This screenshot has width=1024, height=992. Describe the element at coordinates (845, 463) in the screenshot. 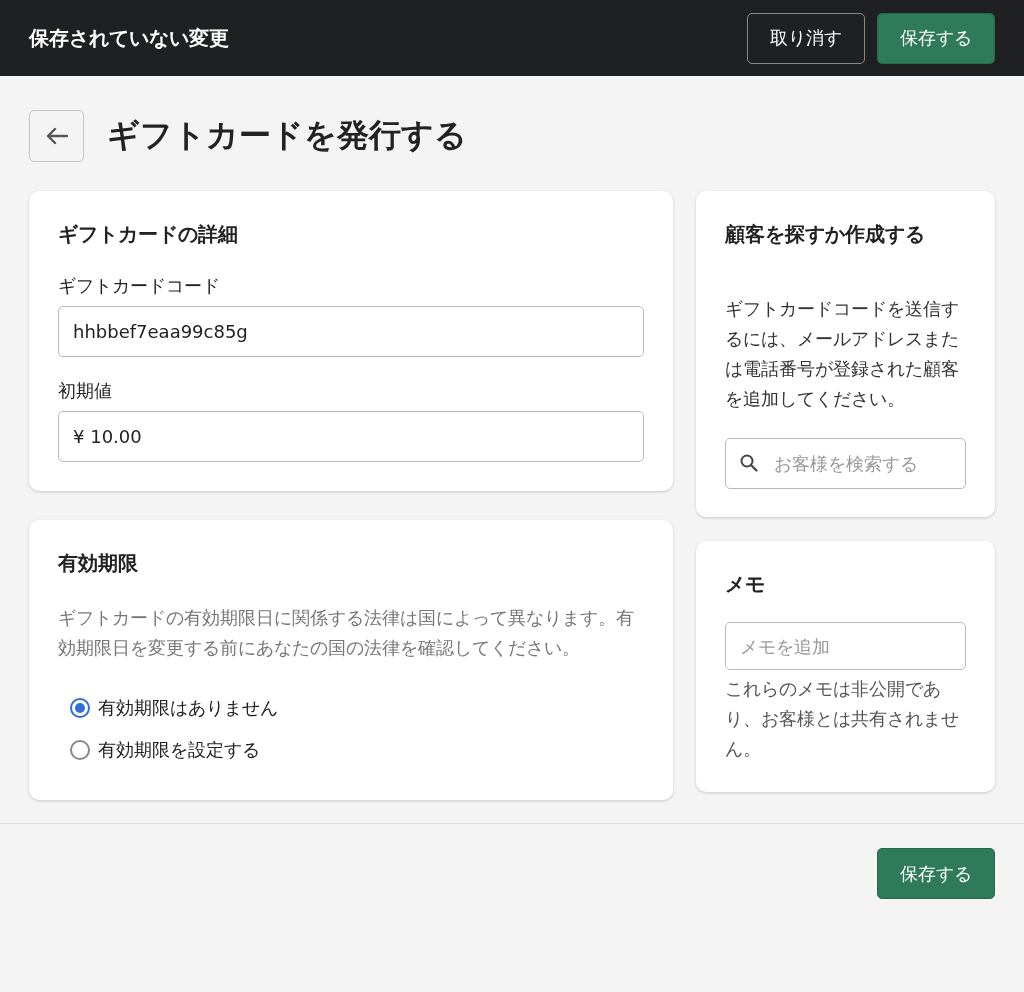

I see `search-field: お客様を検索する` at that location.